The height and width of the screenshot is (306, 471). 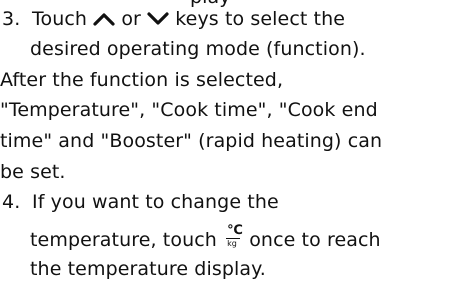 I want to click on step-4-number: 4., so click(x=11, y=202).